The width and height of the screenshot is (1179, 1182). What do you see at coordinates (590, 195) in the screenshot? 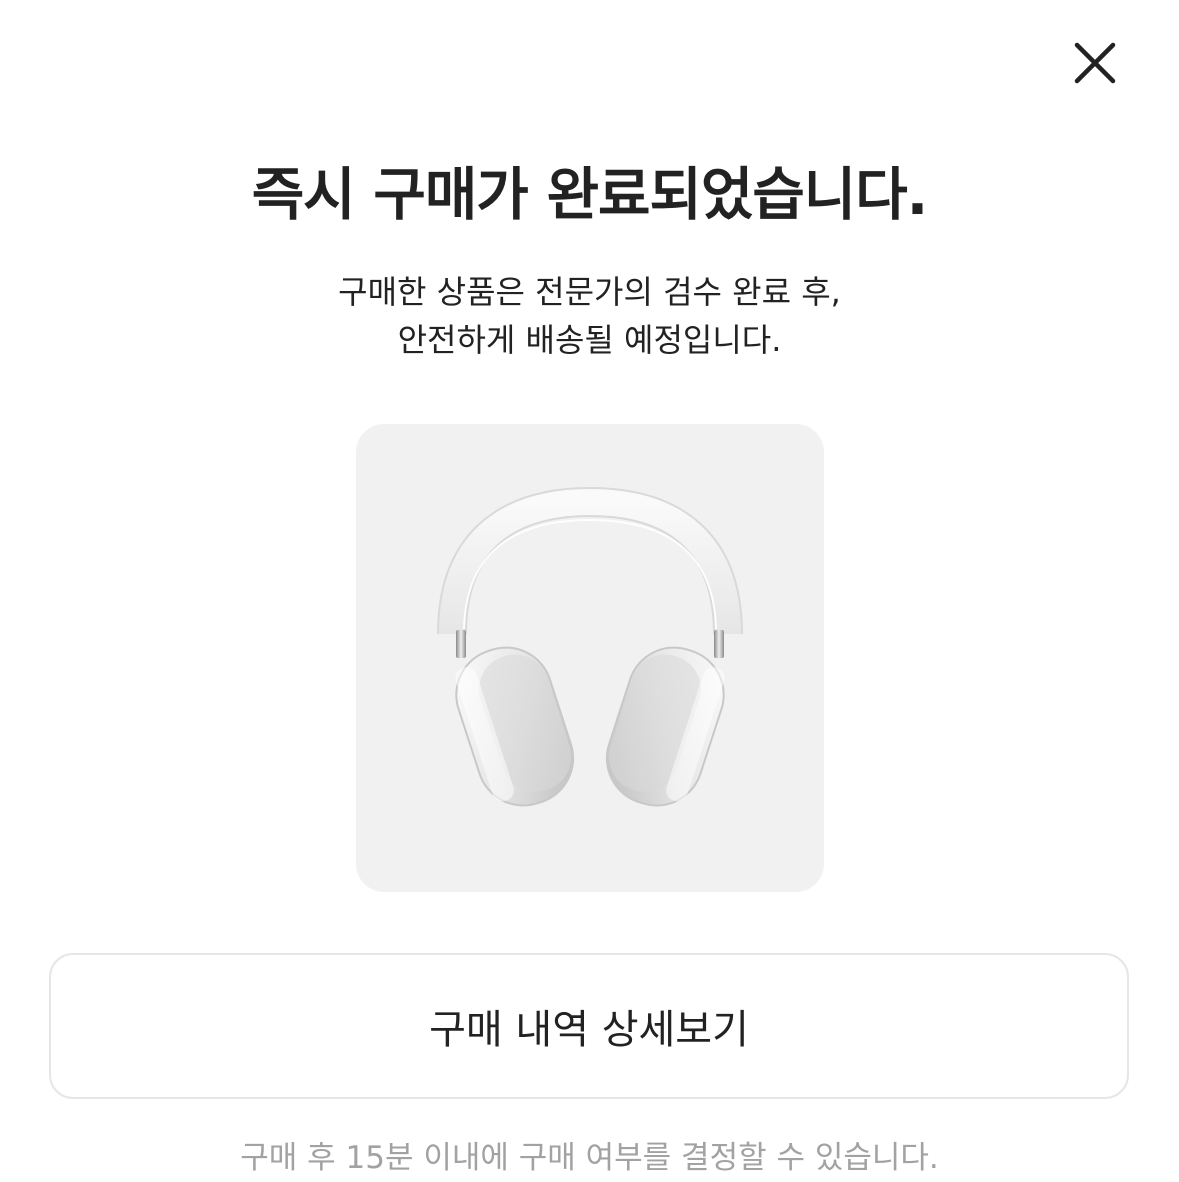
I see `page-title: 즉시 구매가 완료되었습니다.` at bounding box center [590, 195].